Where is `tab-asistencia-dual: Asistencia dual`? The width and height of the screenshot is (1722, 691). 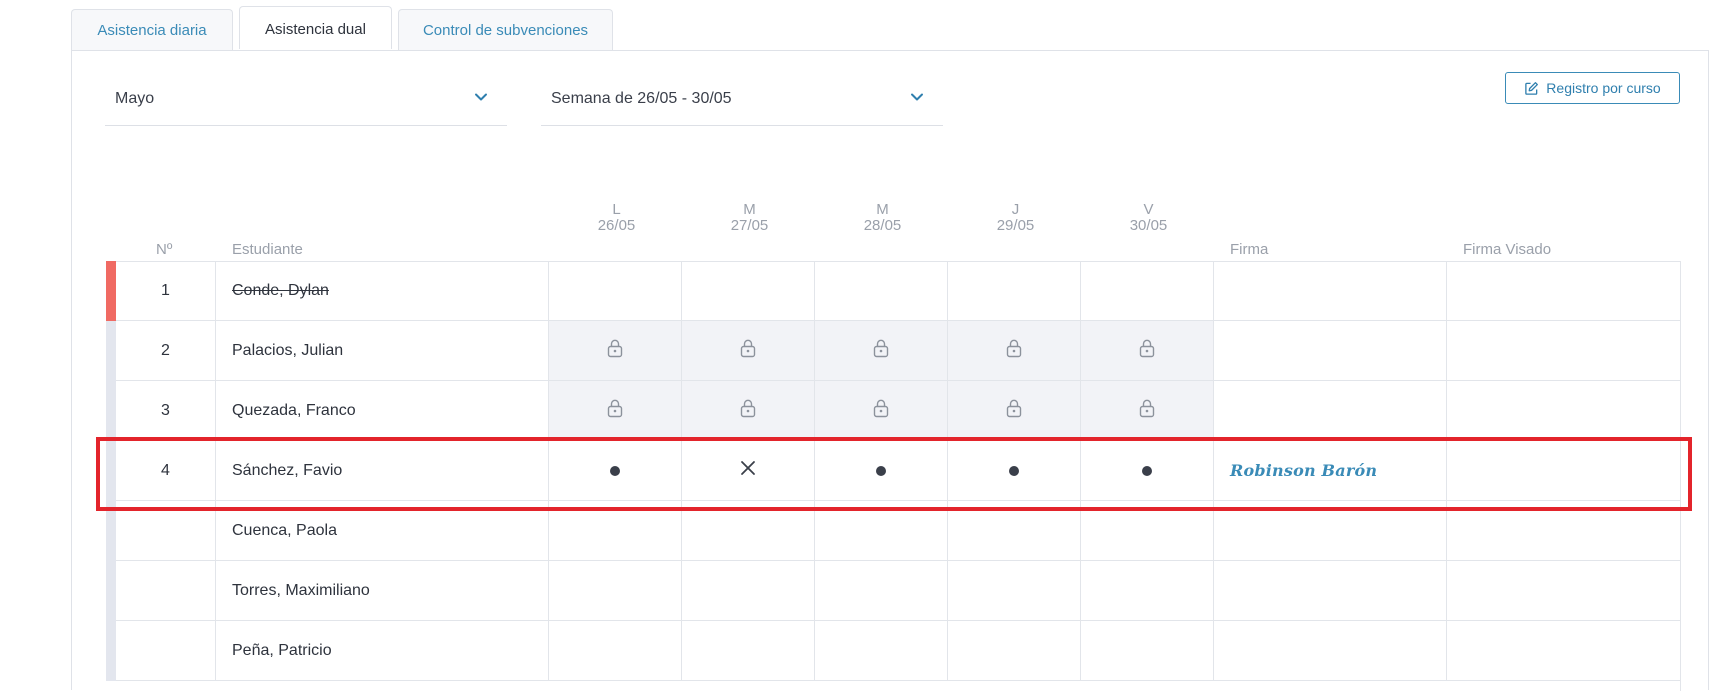 tab-asistencia-dual: Asistencia dual is located at coordinates (315, 27).